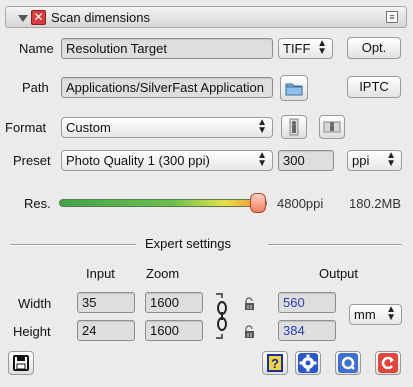 This screenshot has height=387, width=413. I want to click on file-format-value: TIFF, so click(297, 48).